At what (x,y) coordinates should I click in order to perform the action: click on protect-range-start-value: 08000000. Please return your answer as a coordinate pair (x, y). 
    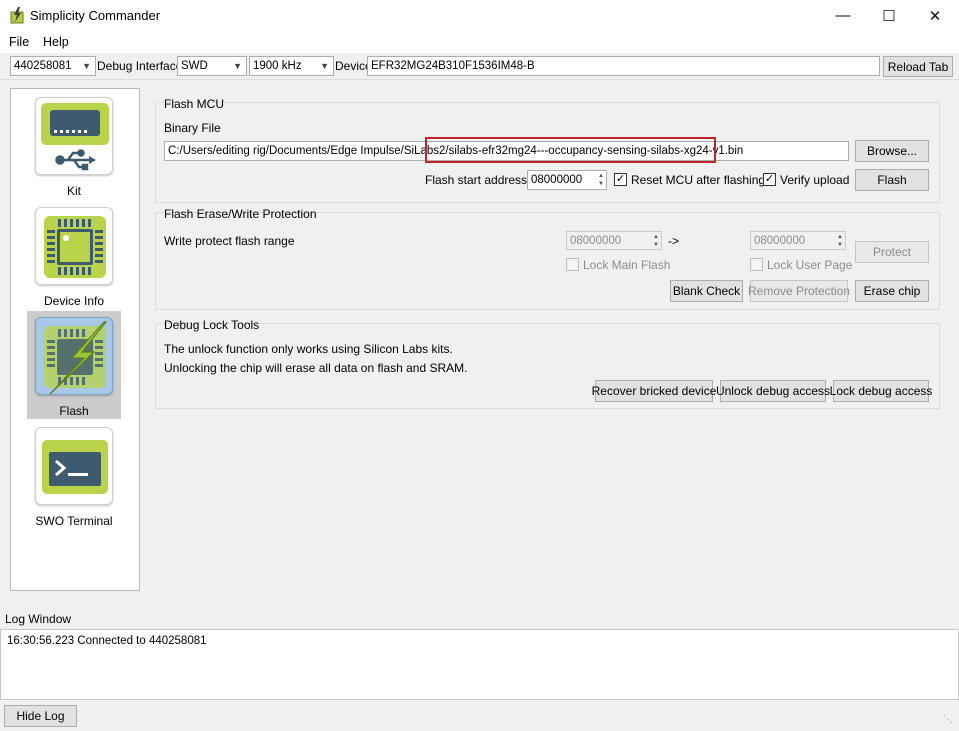
    Looking at the image, I should click on (596, 241).